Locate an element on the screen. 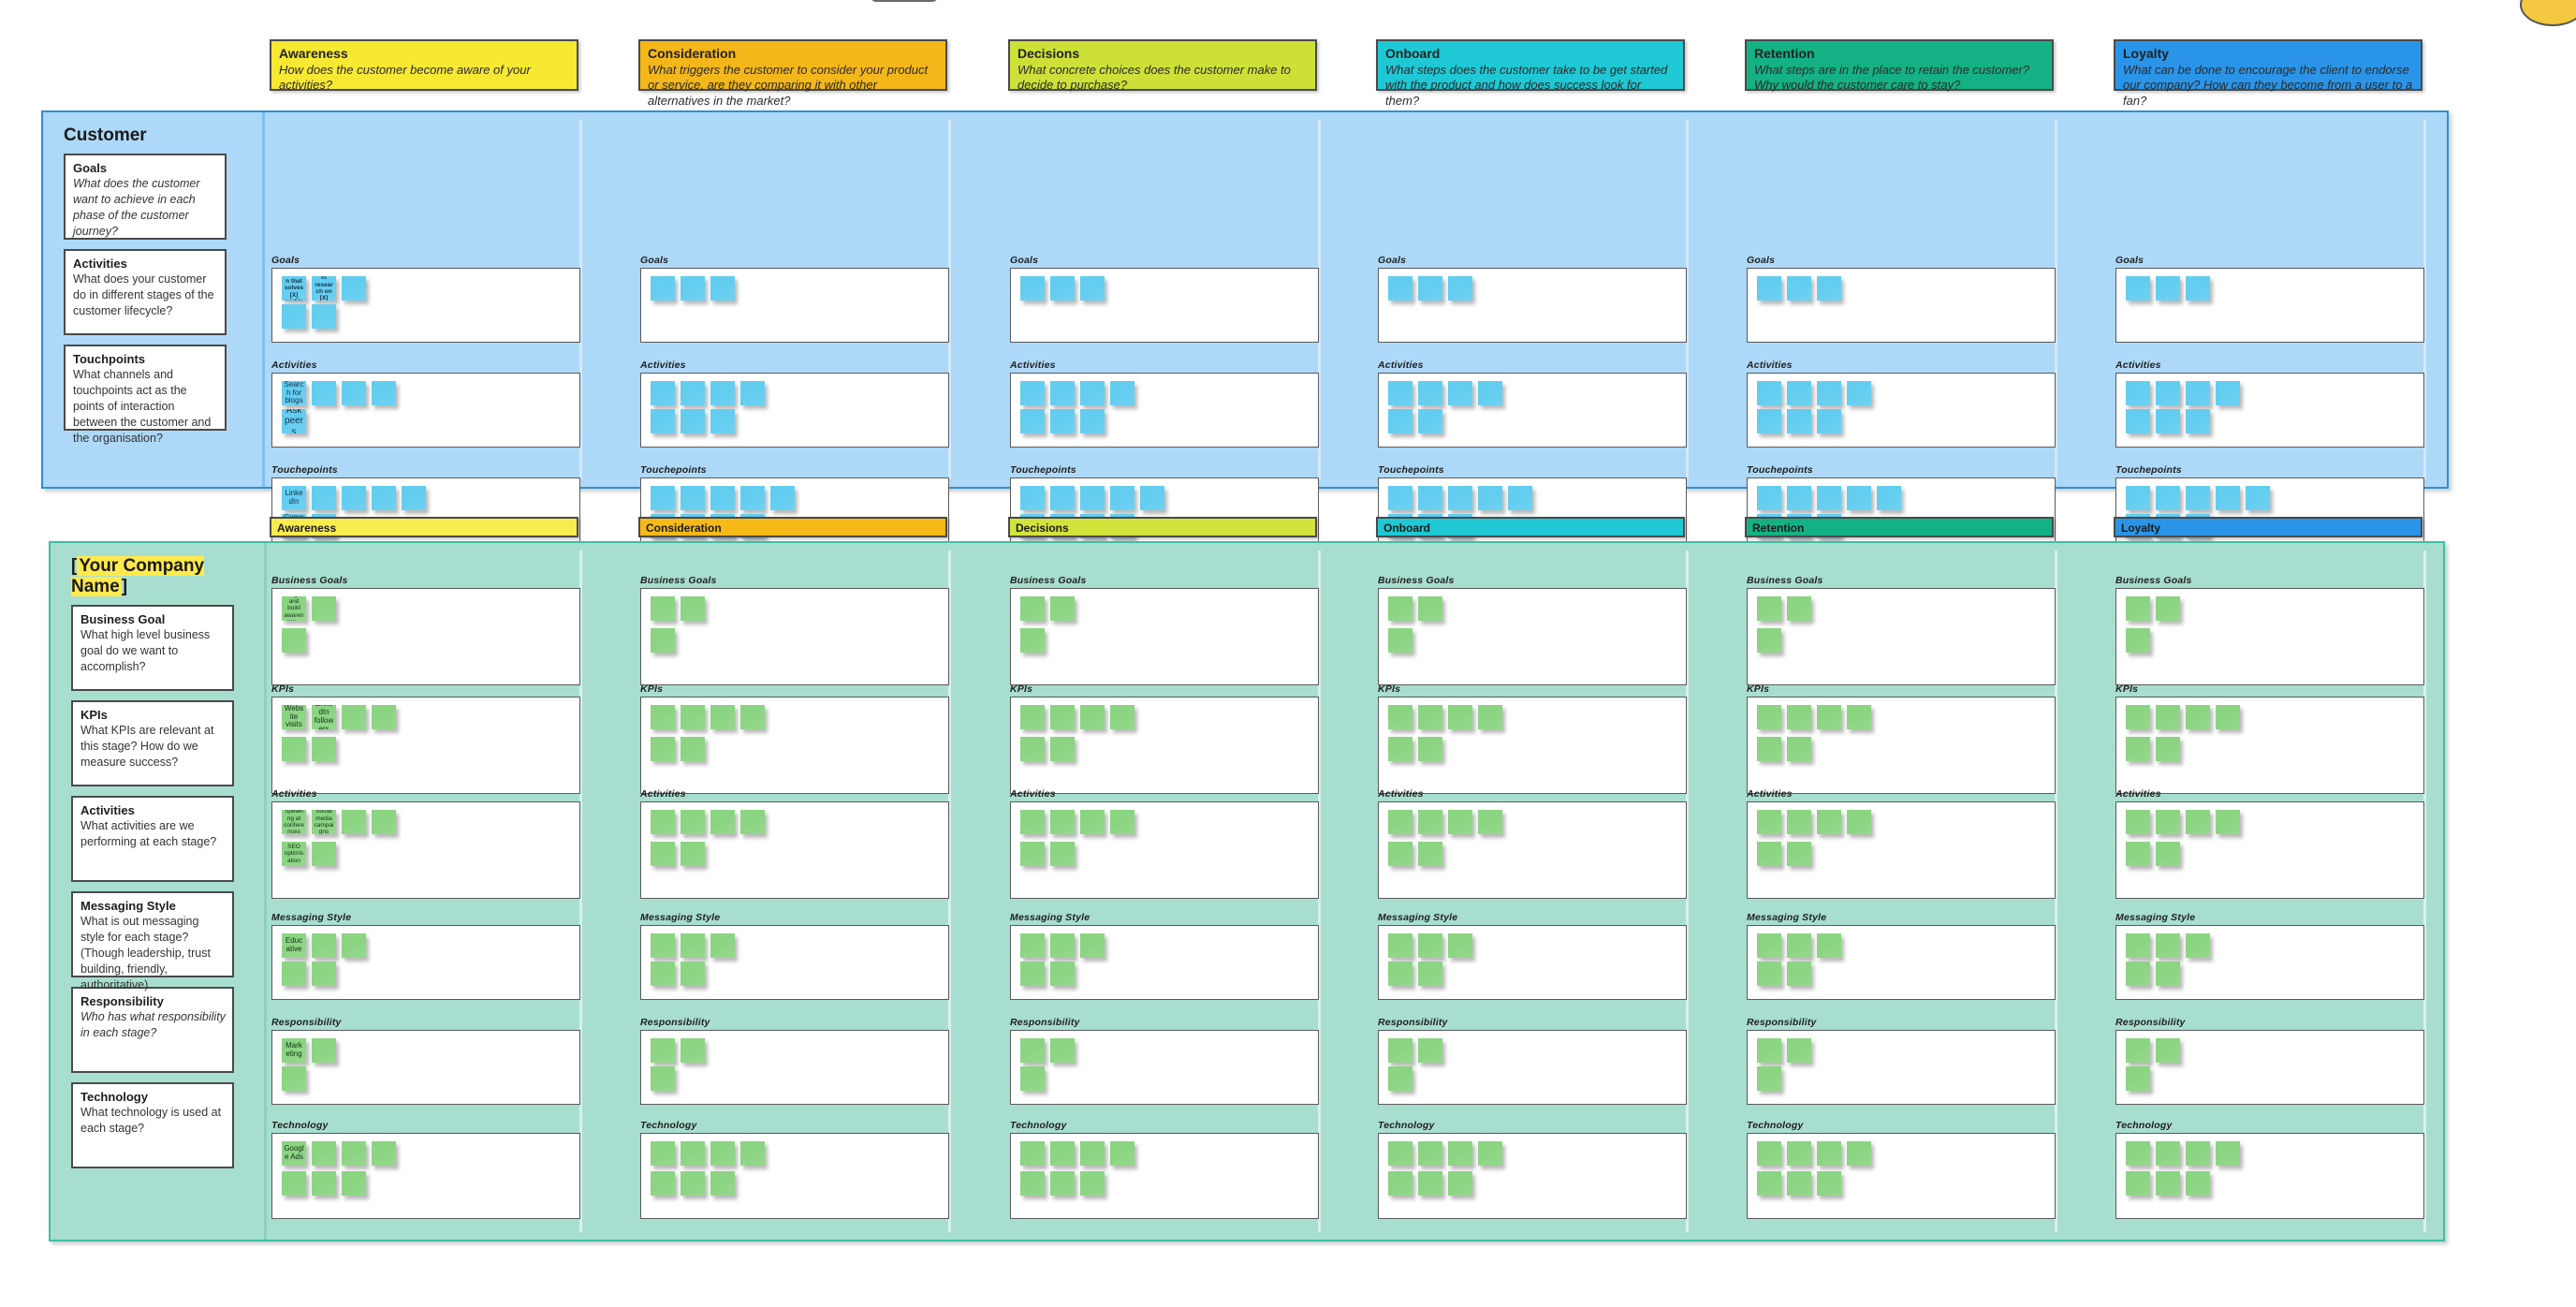  sticky-note: LinkedIn followers is located at coordinates (324, 717).